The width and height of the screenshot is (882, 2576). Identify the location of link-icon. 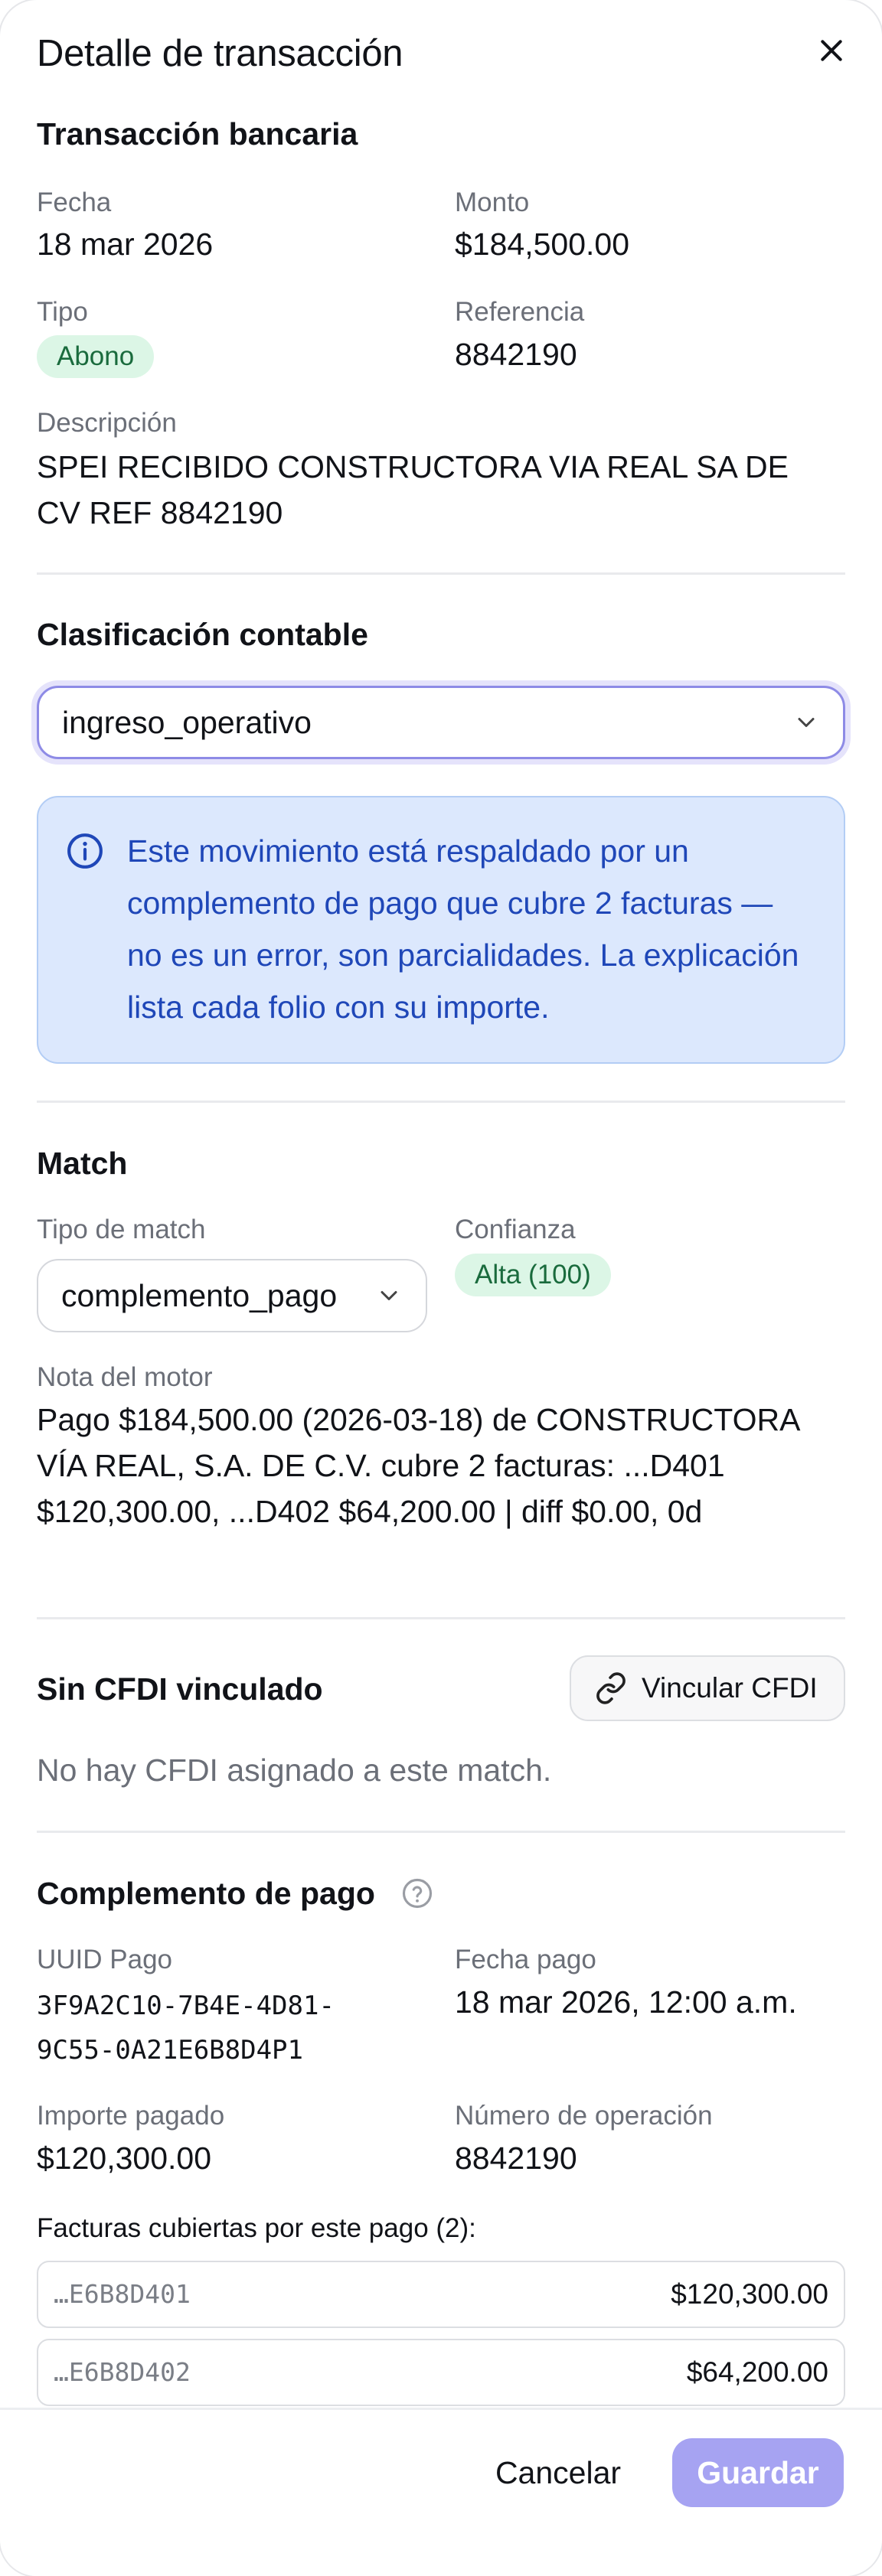
(611, 1688).